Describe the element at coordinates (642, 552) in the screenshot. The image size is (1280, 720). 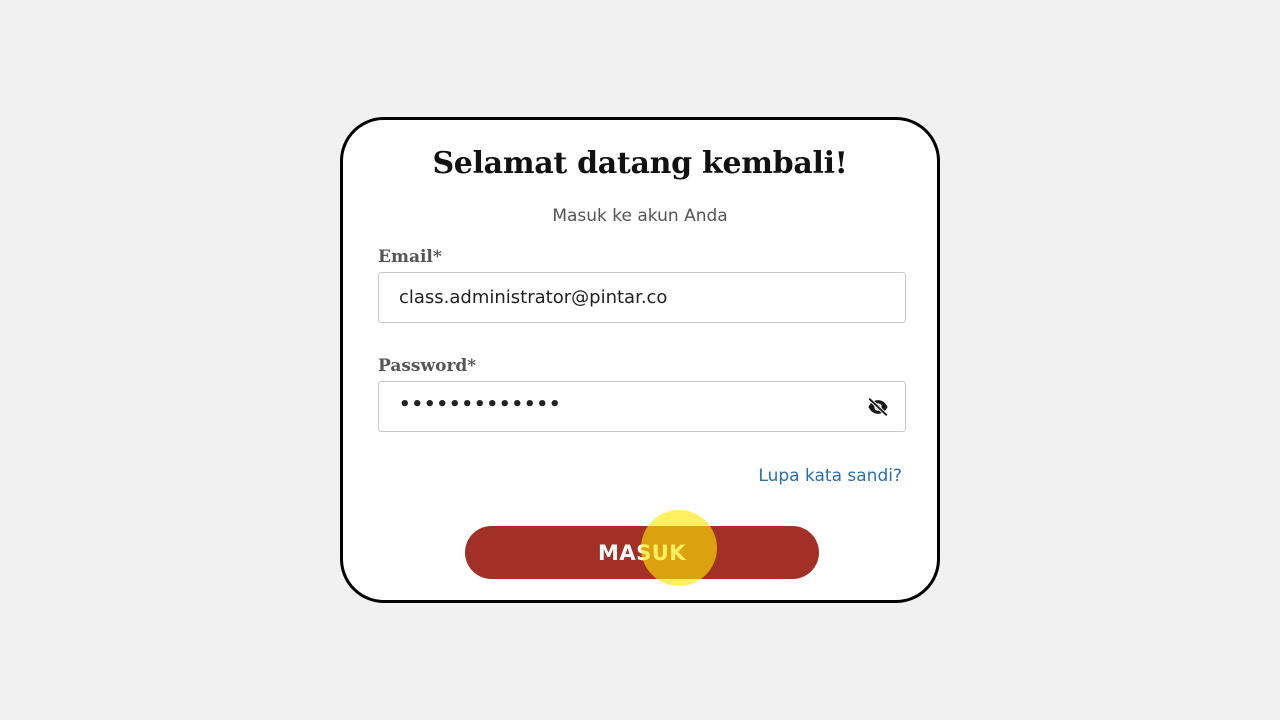
I see `login-button: MASUK` at that location.